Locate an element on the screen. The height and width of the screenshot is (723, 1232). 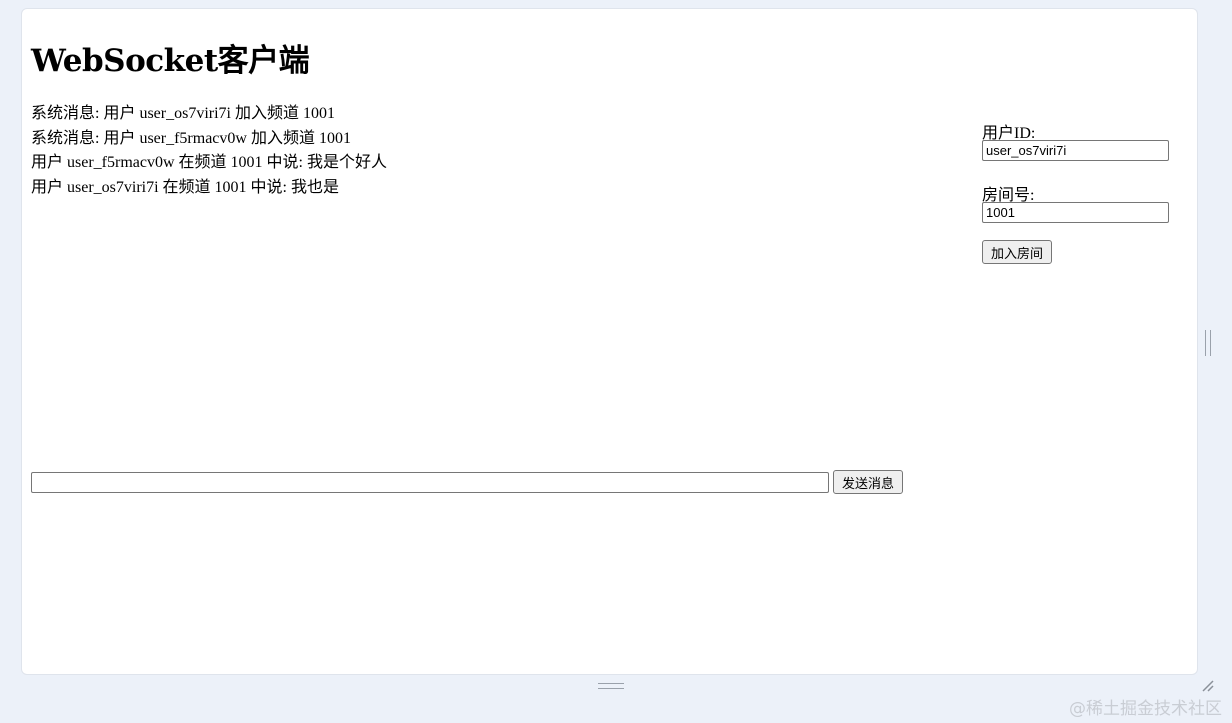
message-item: 用户 user_f5rmacv0w 在频道 1001 中说: 我是个好人 is located at coordinates (209, 162).